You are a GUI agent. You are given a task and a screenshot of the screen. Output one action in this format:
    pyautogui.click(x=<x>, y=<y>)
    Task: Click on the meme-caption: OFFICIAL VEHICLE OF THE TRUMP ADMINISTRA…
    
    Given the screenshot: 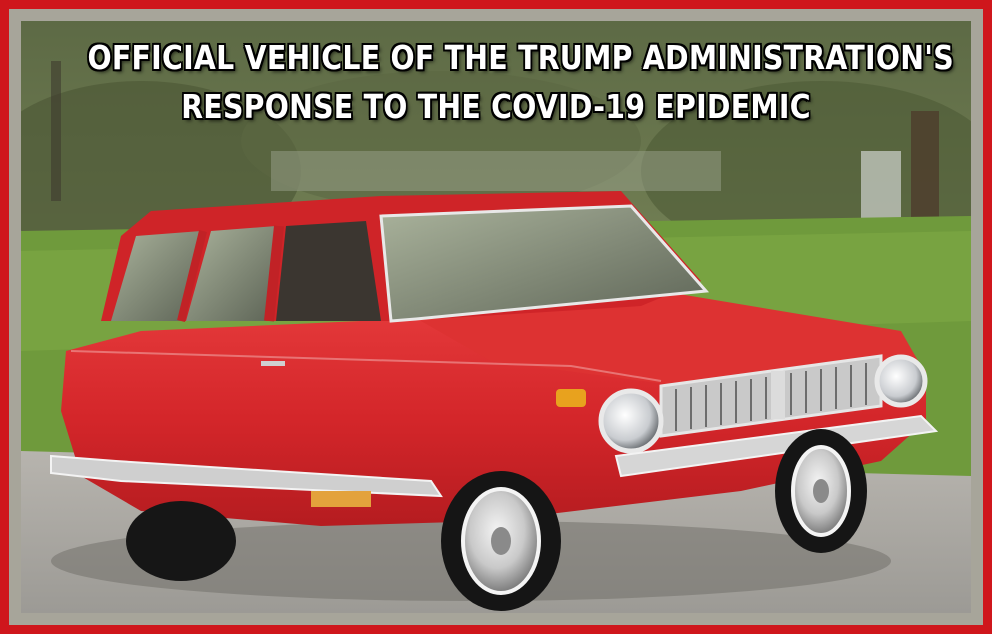 What is the action you would take?
    pyautogui.click(x=520, y=82)
    